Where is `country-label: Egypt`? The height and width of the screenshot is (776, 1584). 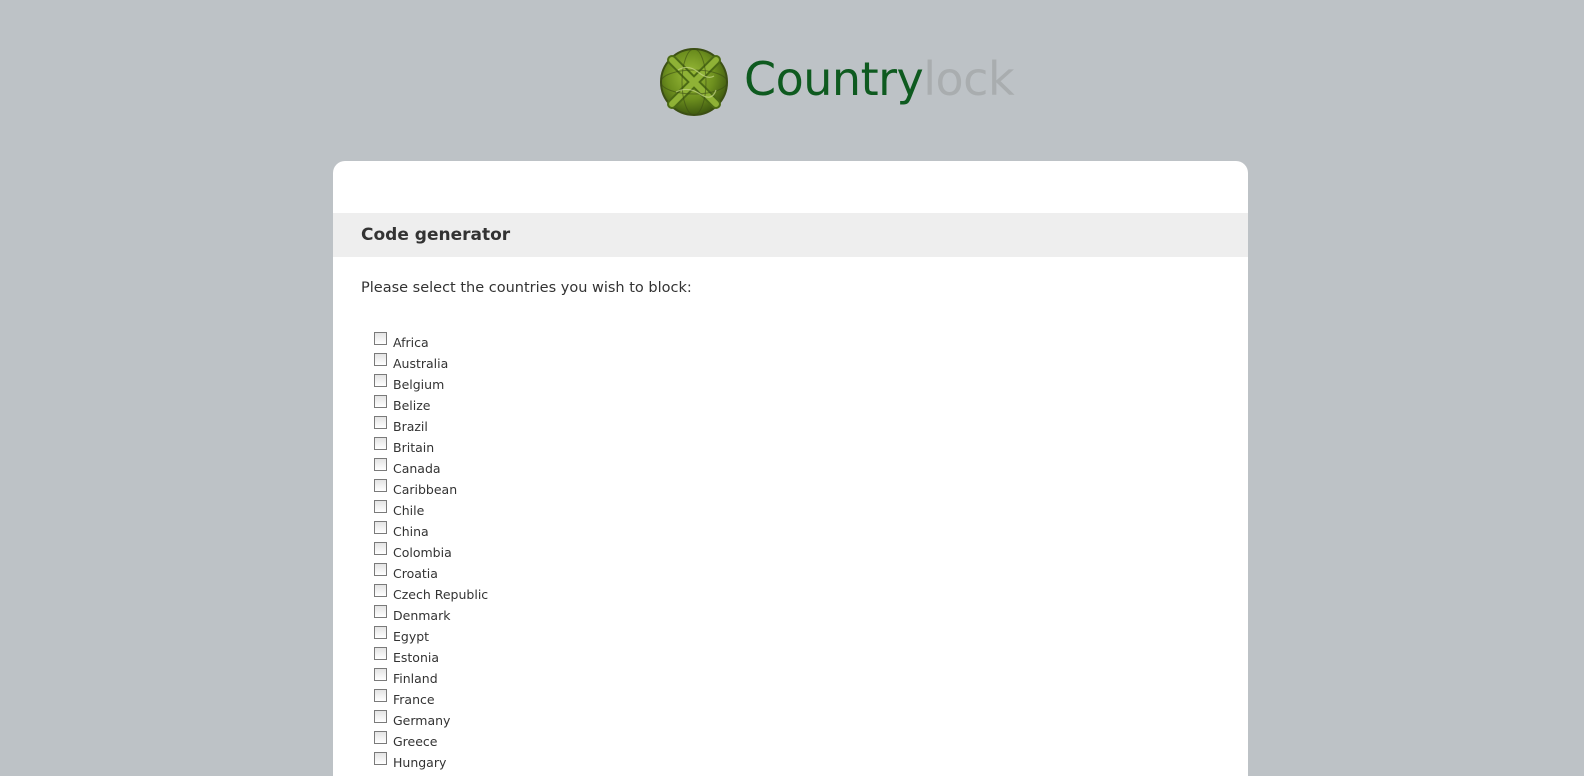
country-label: Egypt is located at coordinates (411, 636).